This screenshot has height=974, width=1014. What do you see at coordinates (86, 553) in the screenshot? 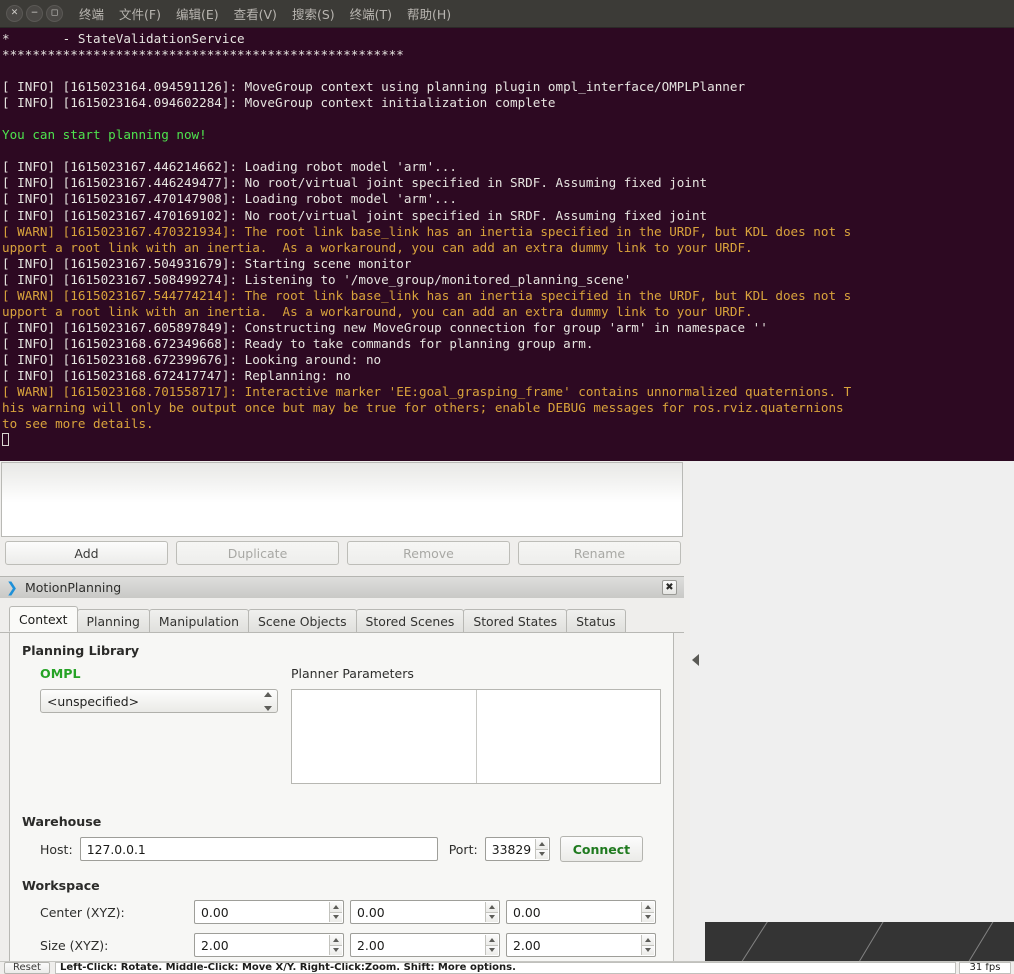
I see `add-button: Add` at bounding box center [86, 553].